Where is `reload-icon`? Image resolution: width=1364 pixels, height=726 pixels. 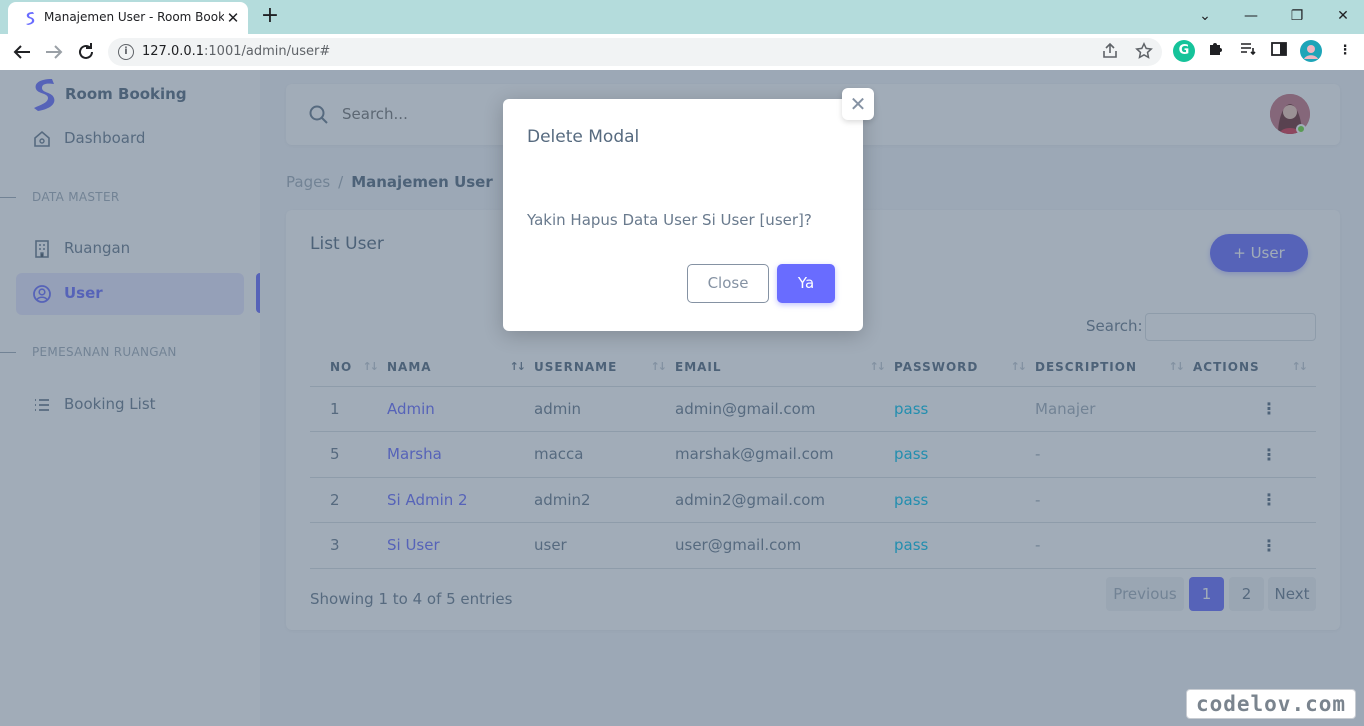 reload-icon is located at coordinates (86, 52).